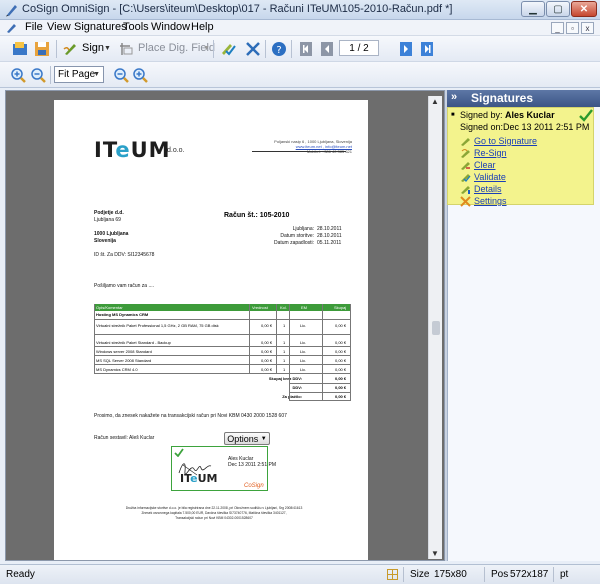  I want to click on pen-icon, so click(11, 28).